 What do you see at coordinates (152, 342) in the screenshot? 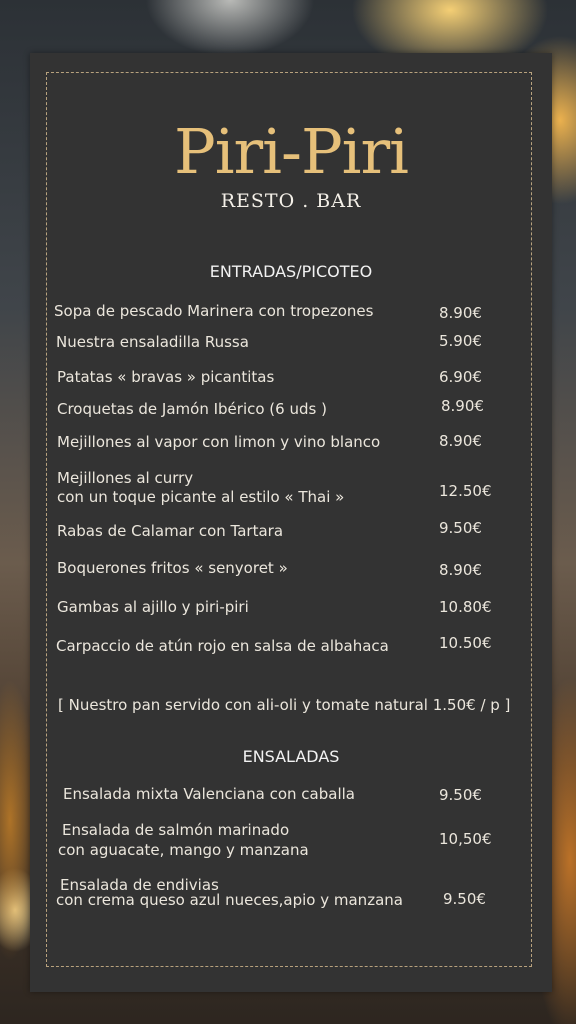
I see `menu-item-name: Nuestra ensaladilla Russa` at bounding box center [152, 342].